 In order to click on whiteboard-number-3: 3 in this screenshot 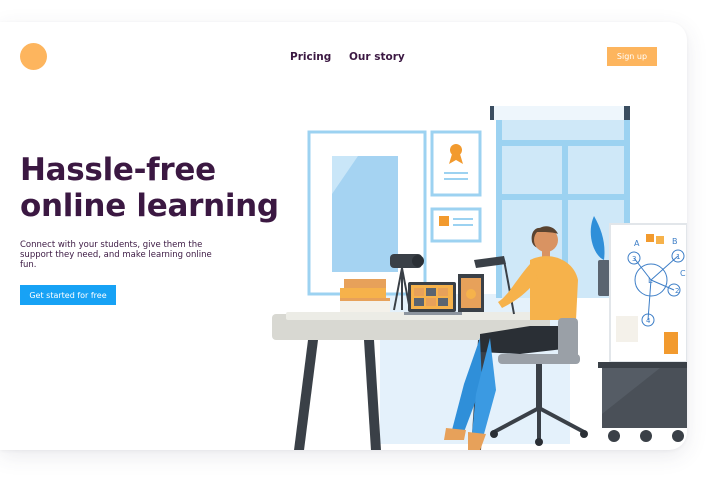, I will do `click(634, 259)`.